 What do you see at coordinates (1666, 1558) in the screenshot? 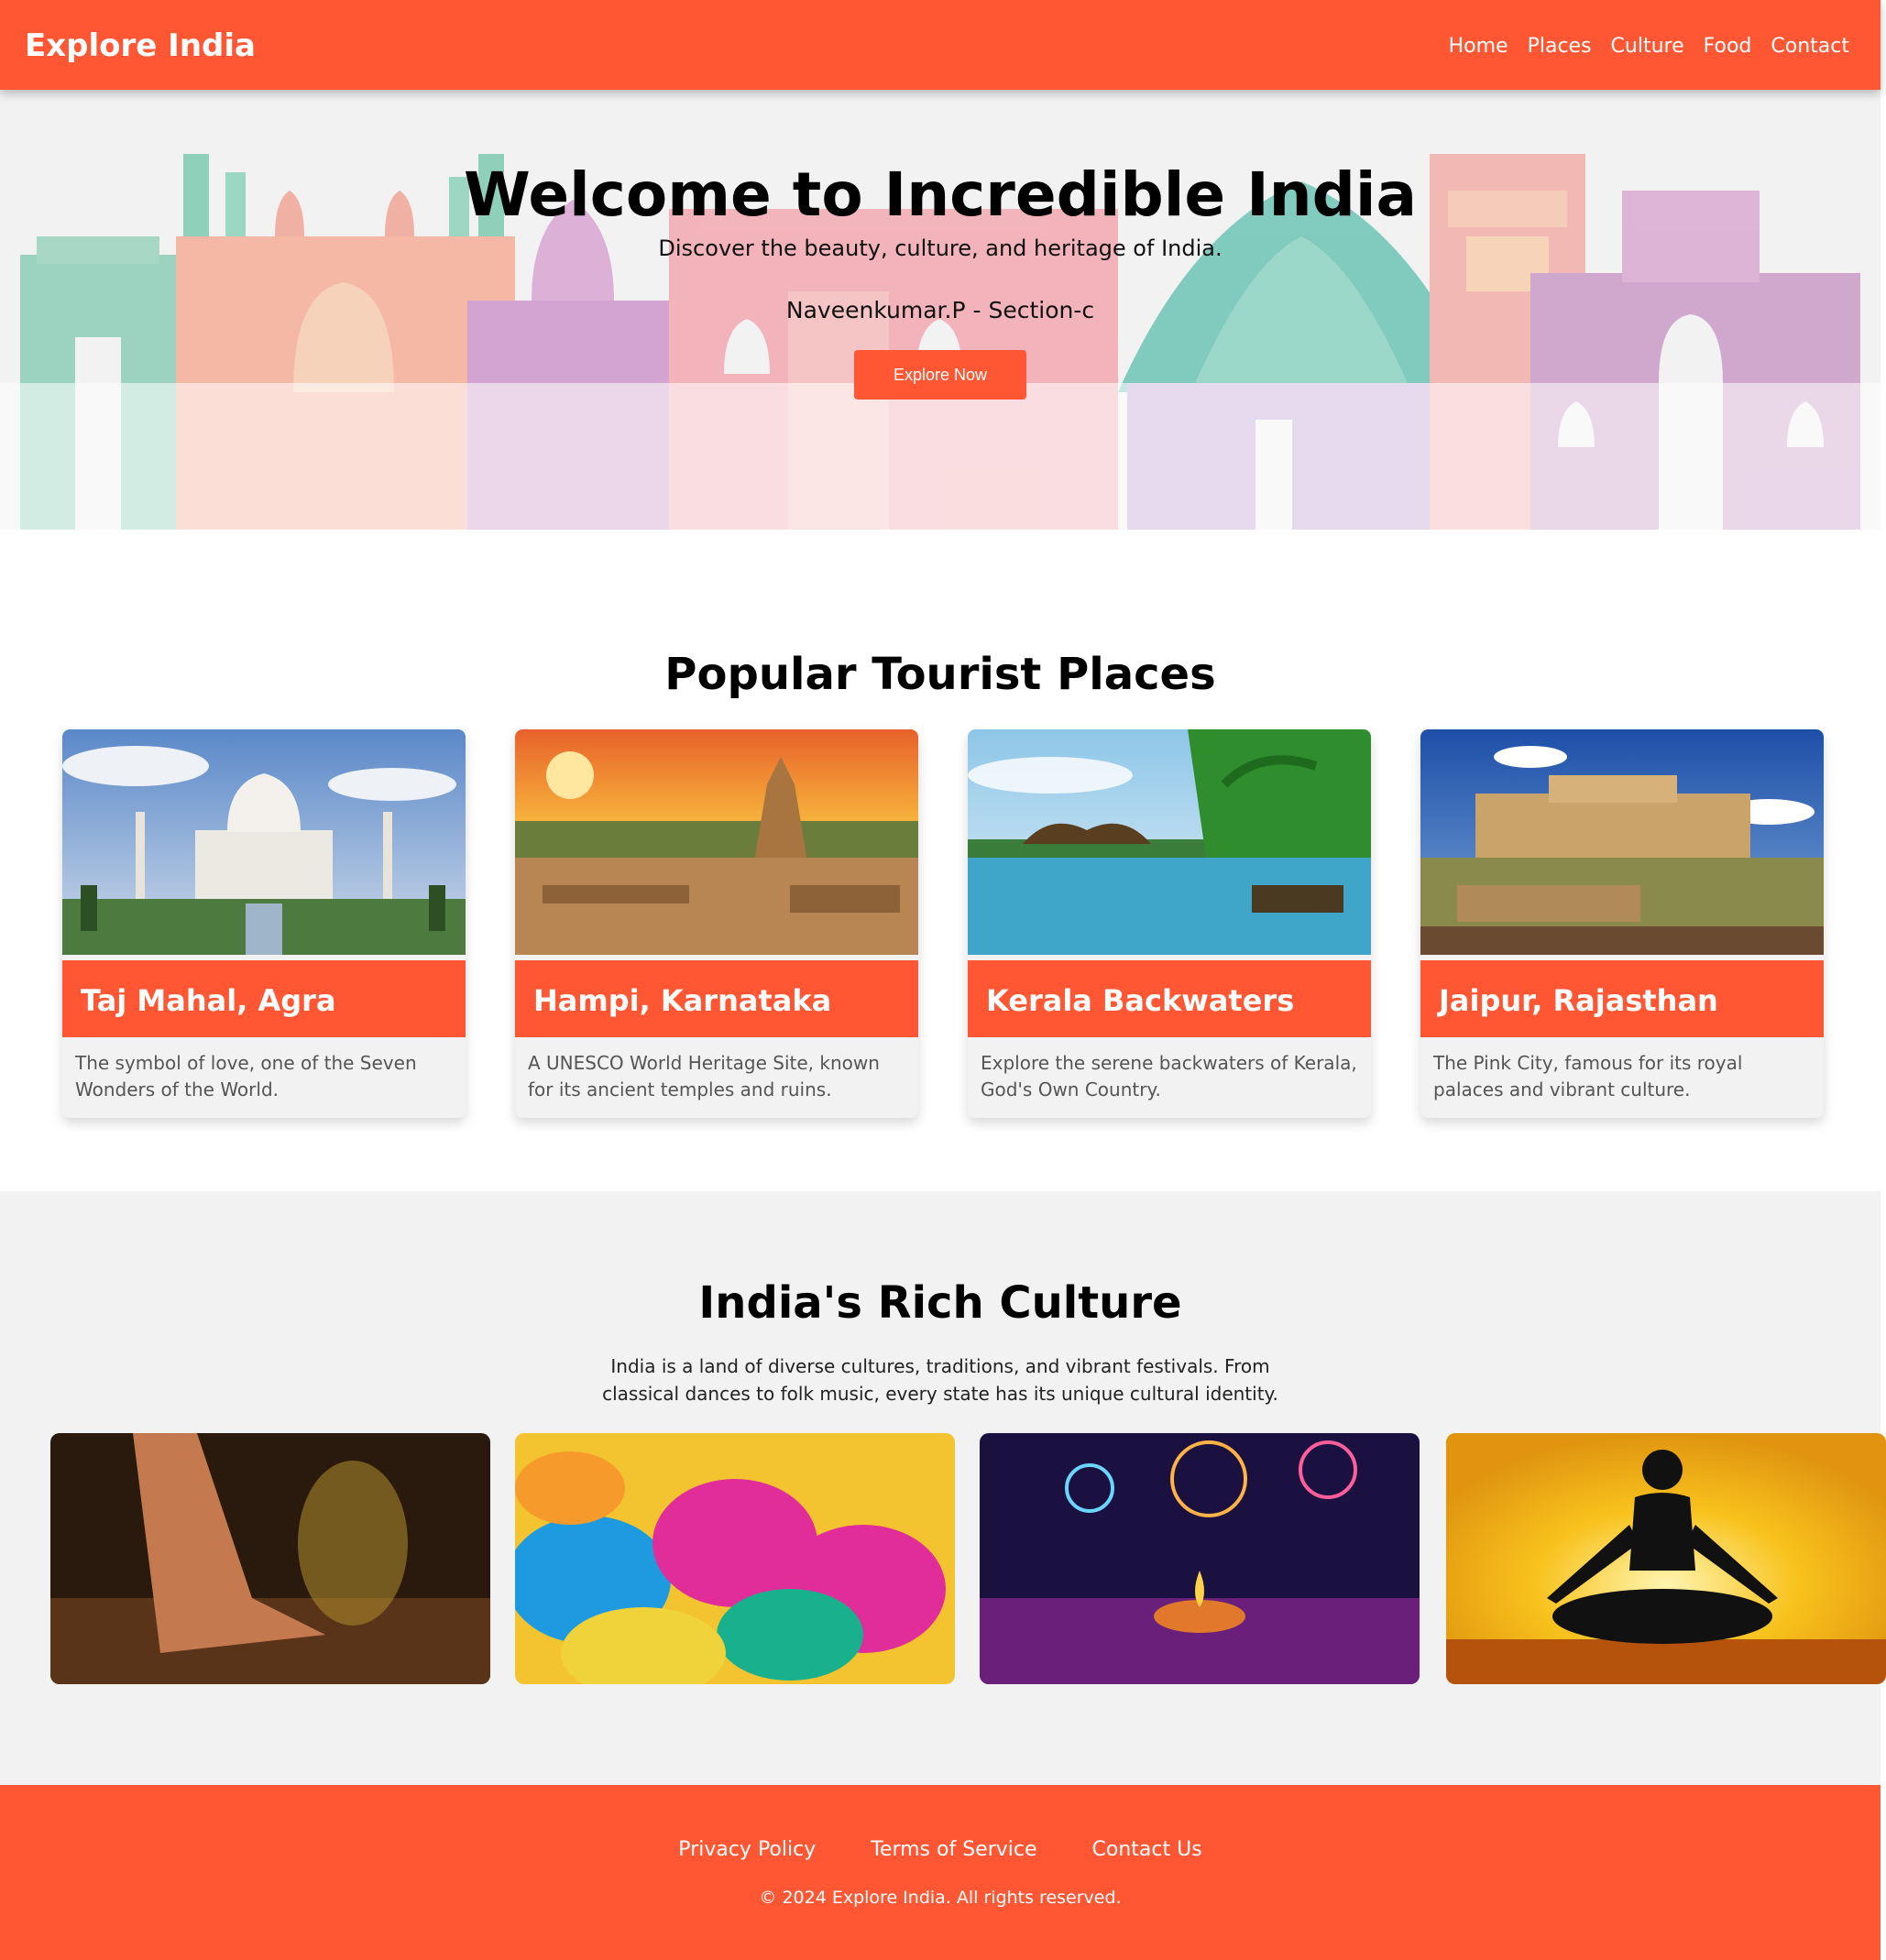
I see `yoga-silhouette-image` at bounding box center [1666, 1558].